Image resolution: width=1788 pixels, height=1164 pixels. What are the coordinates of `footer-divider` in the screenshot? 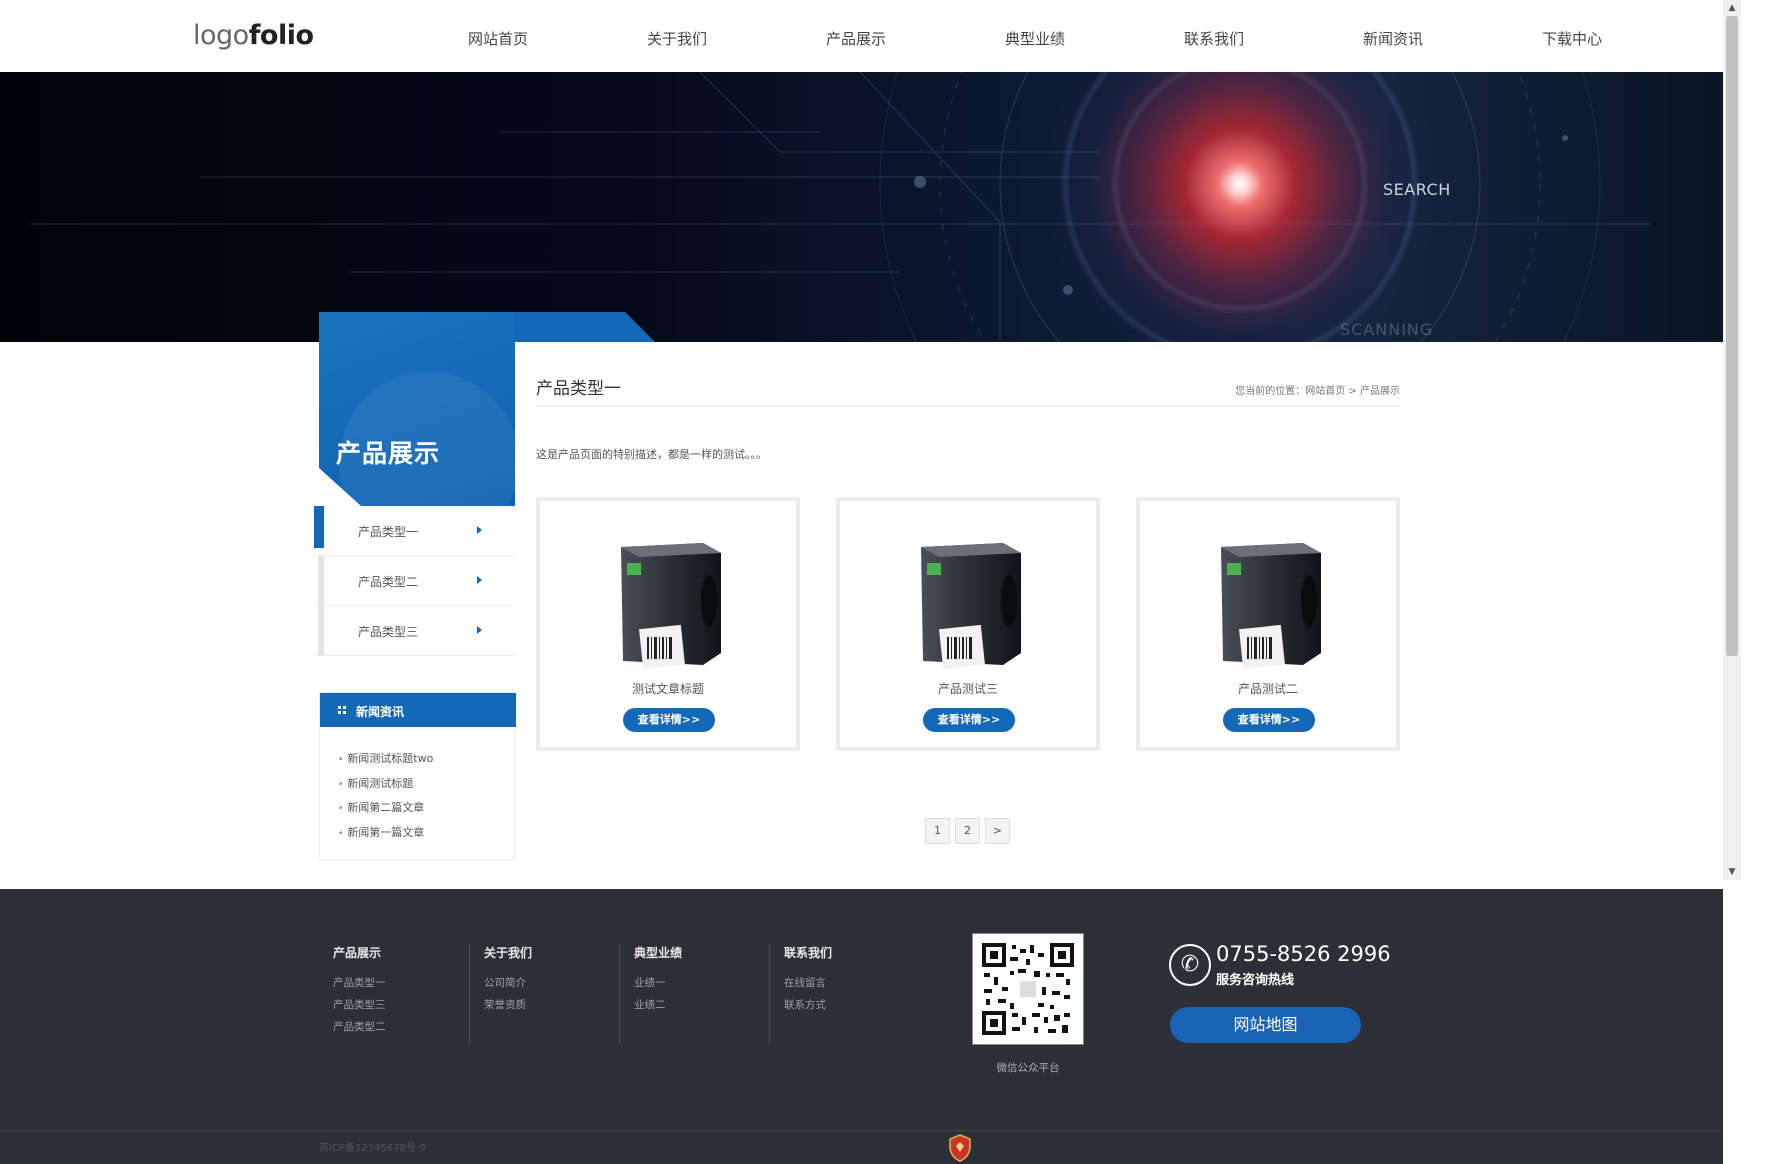 It's located at (861, 1130).